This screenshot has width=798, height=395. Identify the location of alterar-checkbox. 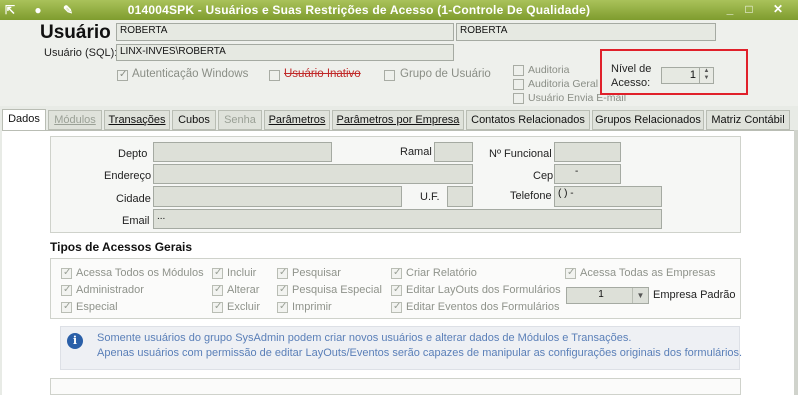
(217, 290).